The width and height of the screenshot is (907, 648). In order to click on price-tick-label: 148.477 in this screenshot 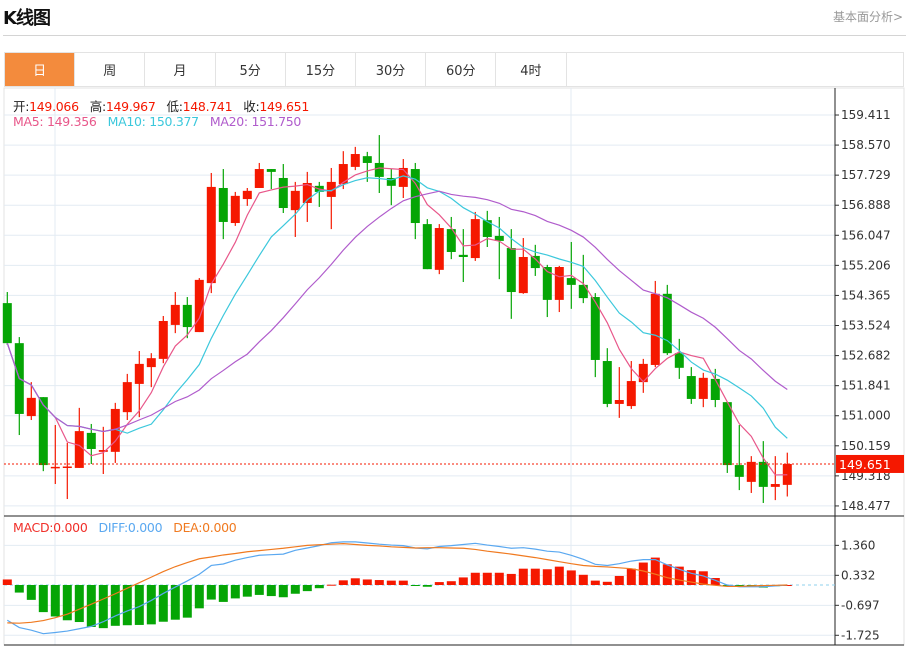, I will do `click(866, 506)`.